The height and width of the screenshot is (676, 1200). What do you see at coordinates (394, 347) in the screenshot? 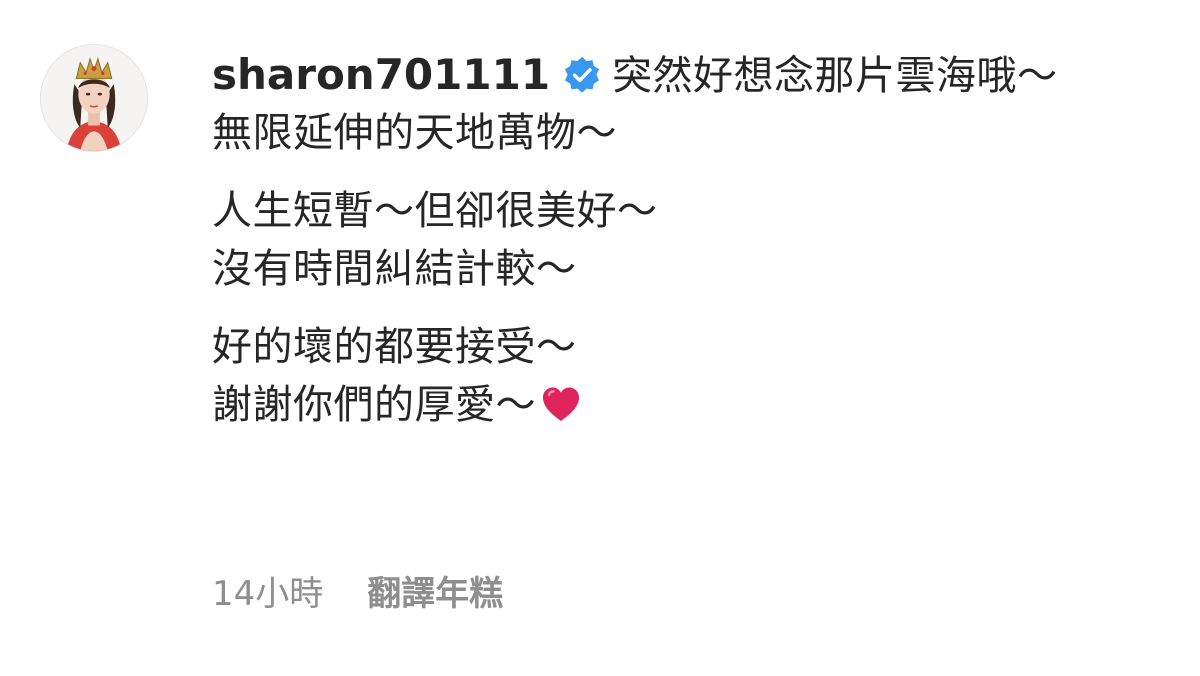
I see `caption-line-5: 好的壞的都要接受～` at bounding box center [394, 347].